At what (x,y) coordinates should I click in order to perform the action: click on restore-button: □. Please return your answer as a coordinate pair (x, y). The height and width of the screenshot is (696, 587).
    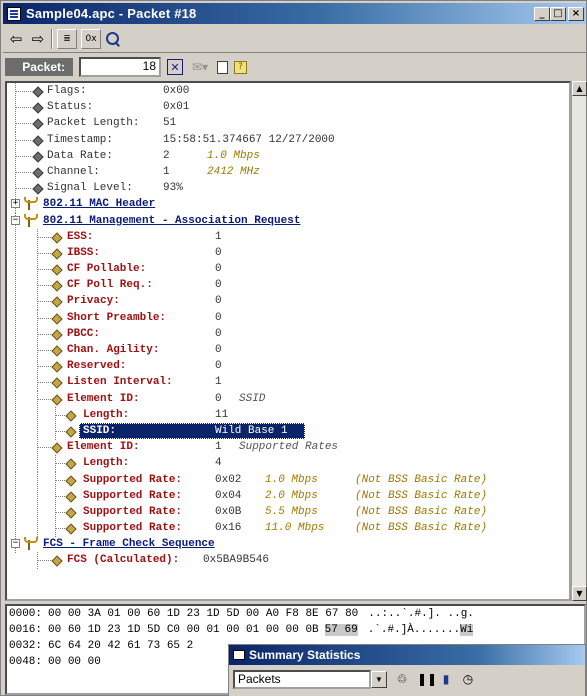
    Looking at the image, I should click on (558, 13).